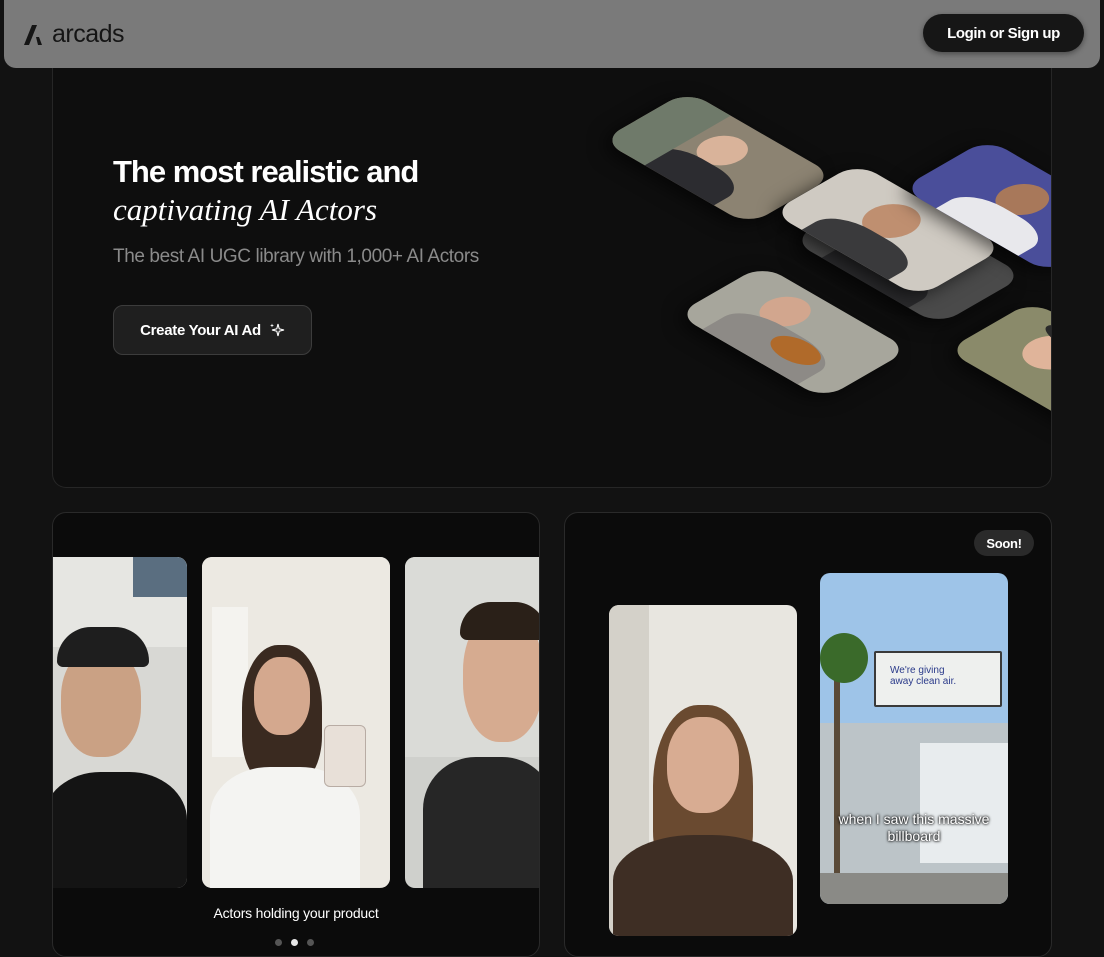 The width and height of the screenshot is (1104, 957). I want to click on billboard-sign: We're giving away clean air., so click(938, 679).